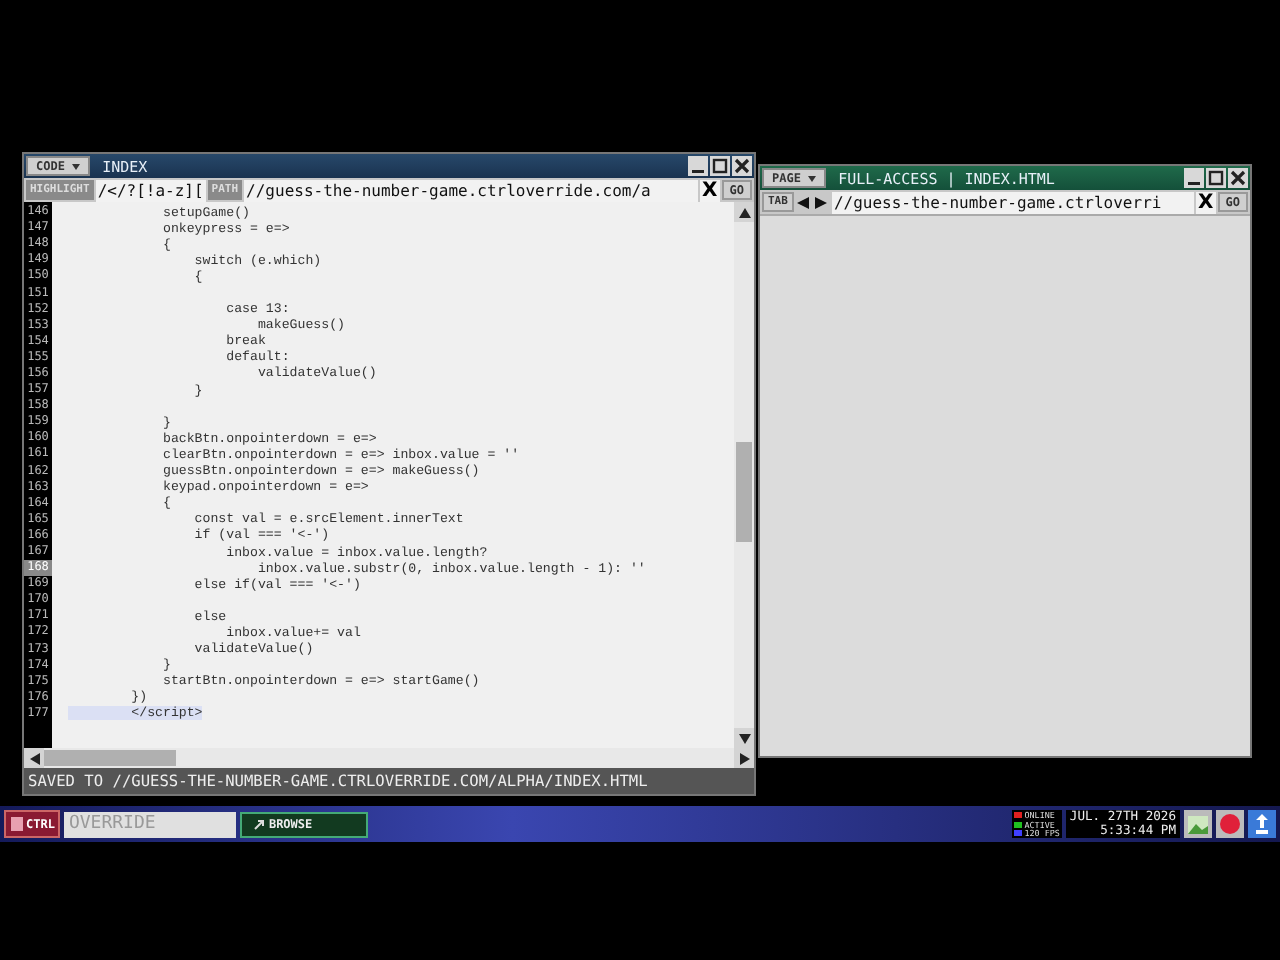 This screenshot has height=960, width=1280. Describe the element at coordinates (150, 190) in the screenshot. I see `highlight-field: /</?[!a-z][` at that location.